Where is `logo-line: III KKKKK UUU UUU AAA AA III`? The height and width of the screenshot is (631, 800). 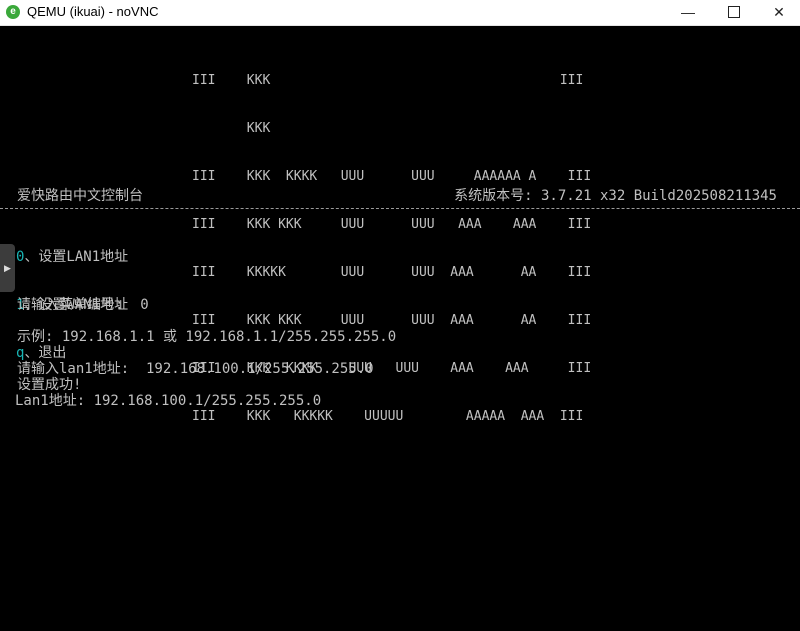
logo-line: III KKKKK UUU UUU AAA AA III is located at coordinates (392, 272).